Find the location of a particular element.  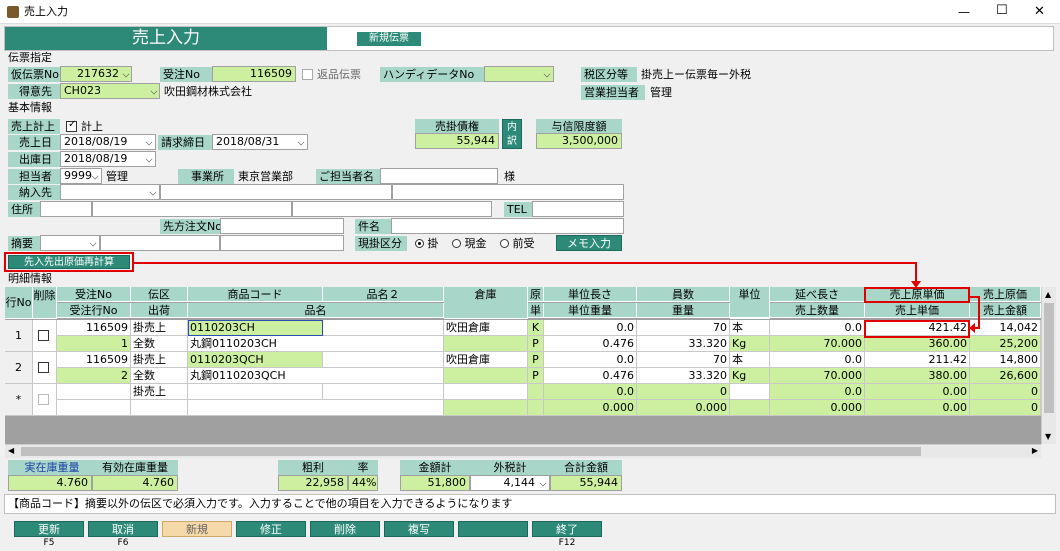

h-scroll-thumb is located at coordinates (471, 451).